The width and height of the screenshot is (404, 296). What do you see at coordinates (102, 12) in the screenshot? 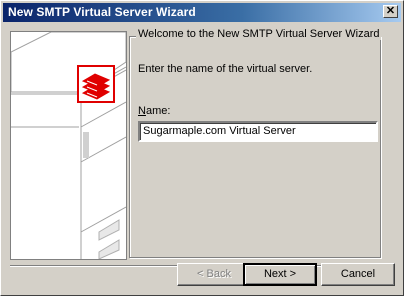
I see `window-title: New SMTP Virtual Server Wizard` at bounding box center [102, 12].